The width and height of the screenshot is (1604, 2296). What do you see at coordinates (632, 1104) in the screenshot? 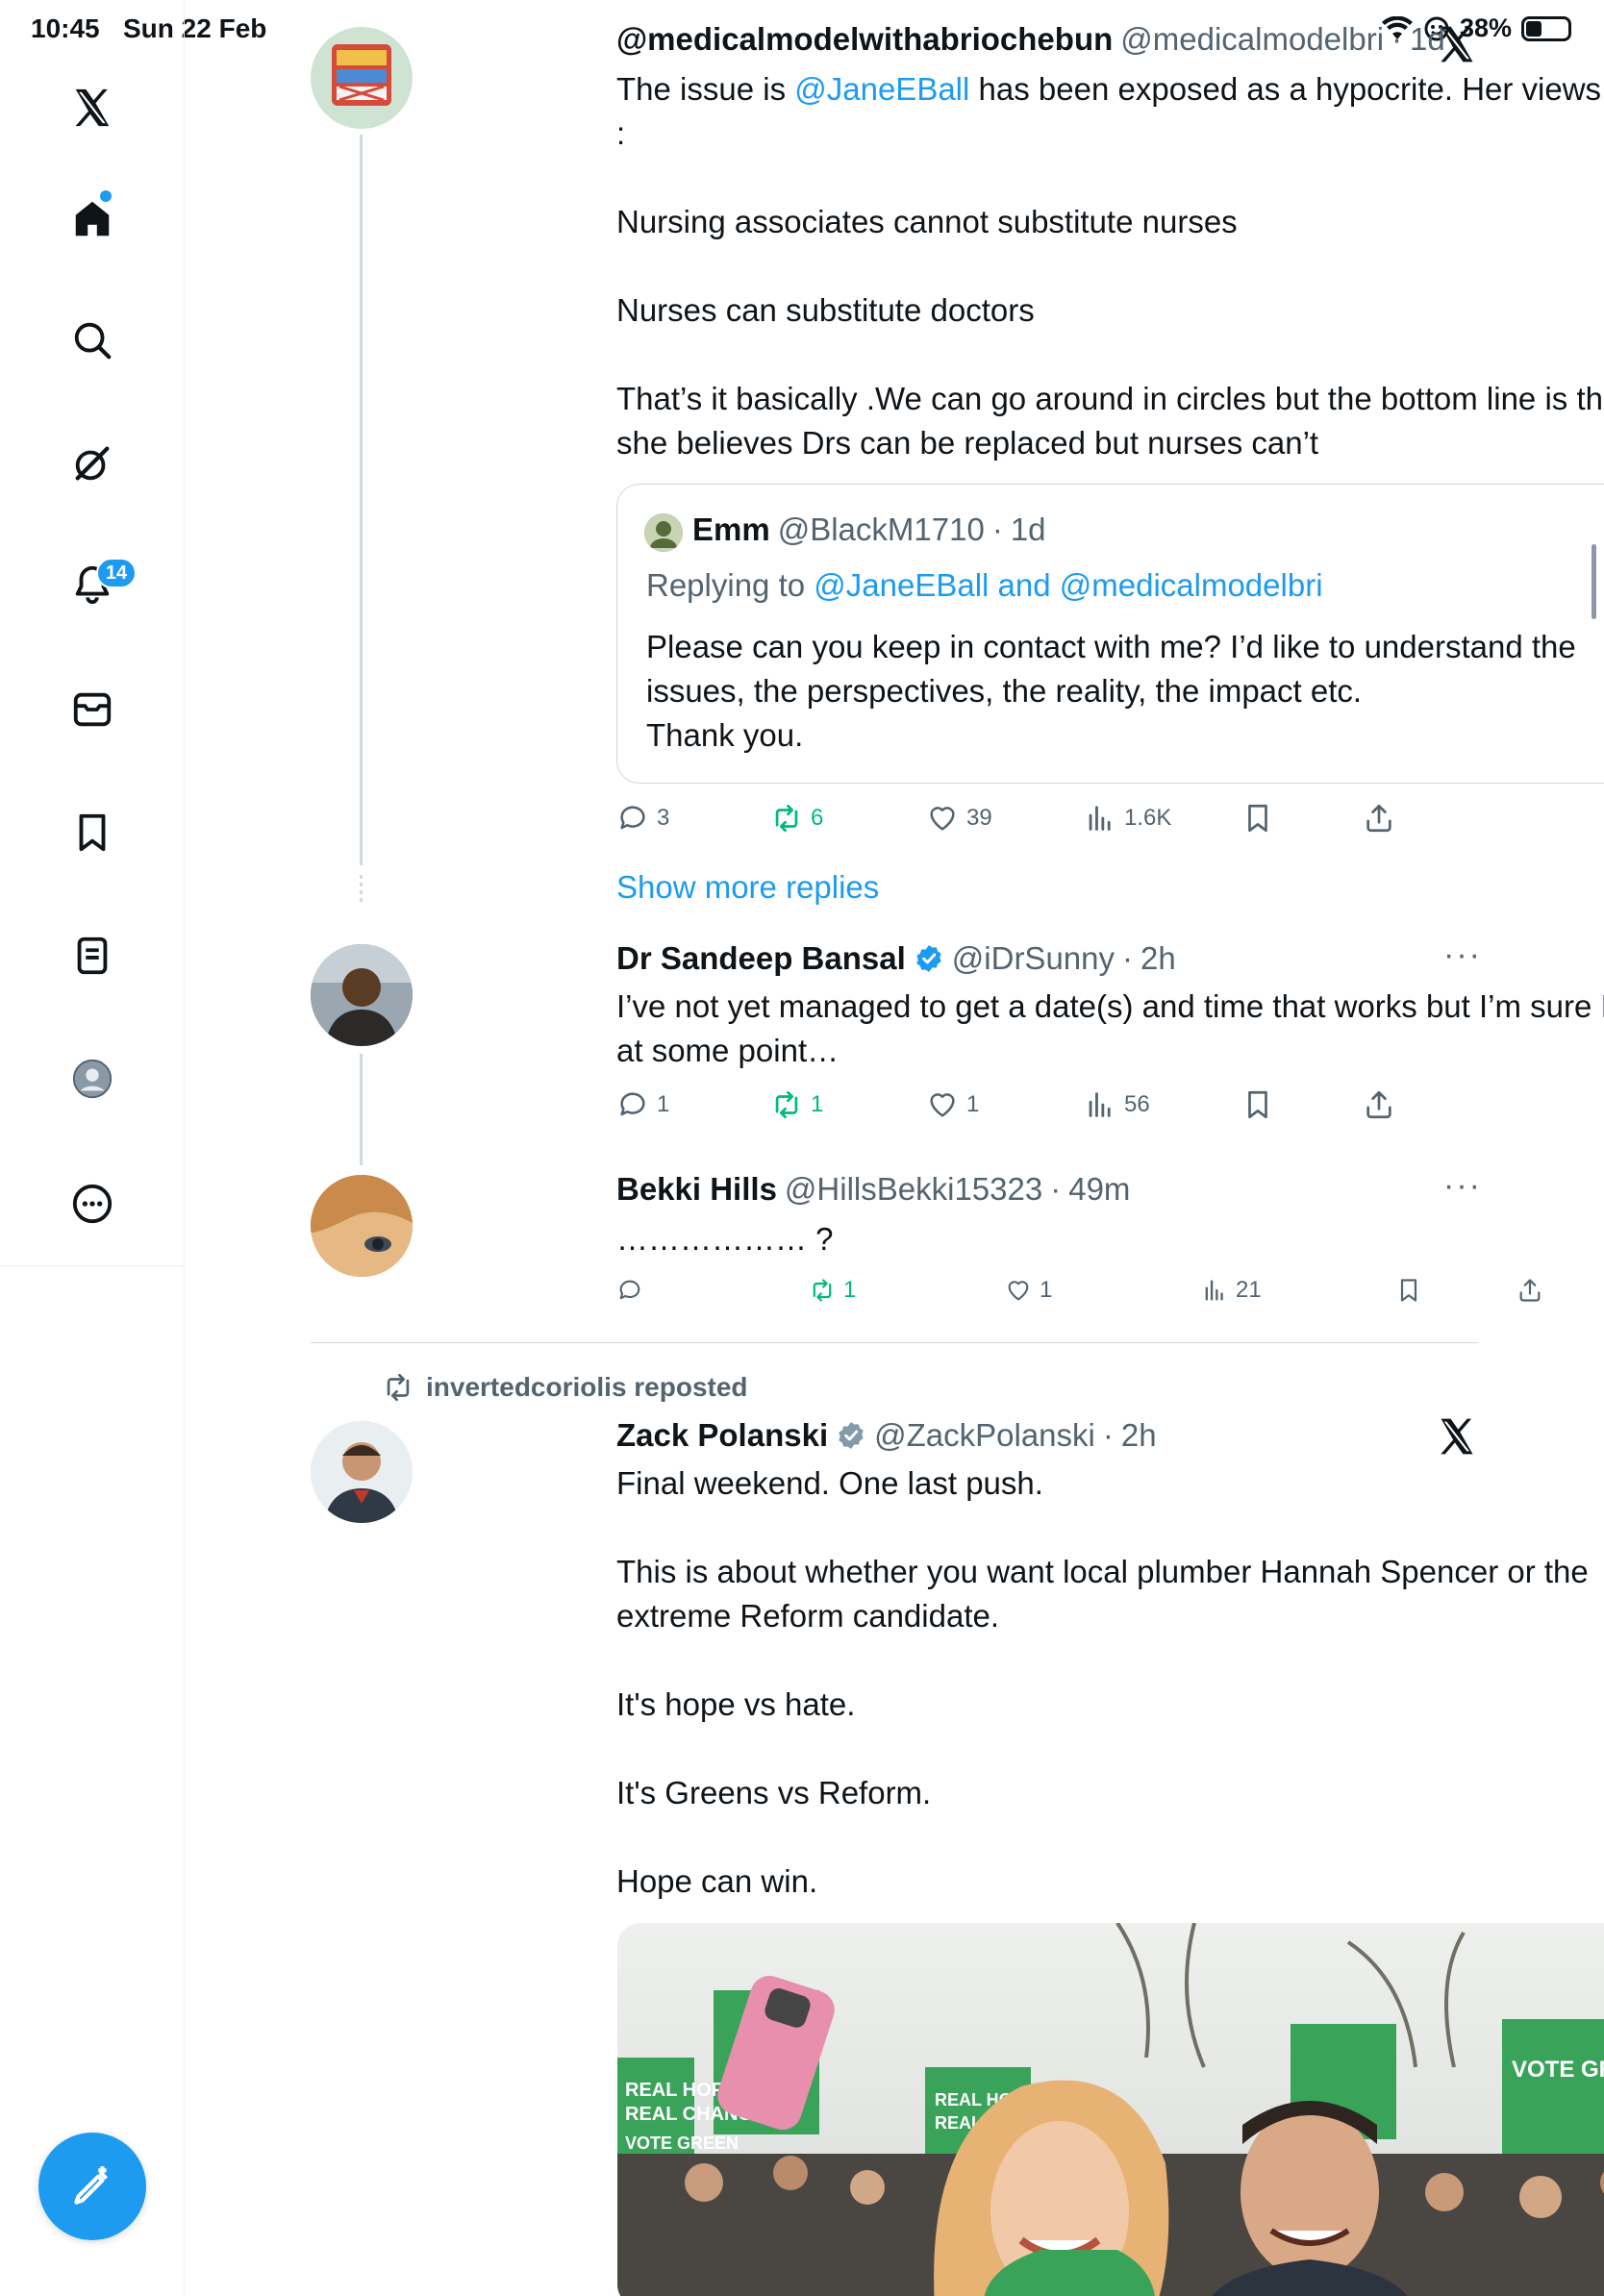
I see `reply-icon` at bounding box center [632, 1104].